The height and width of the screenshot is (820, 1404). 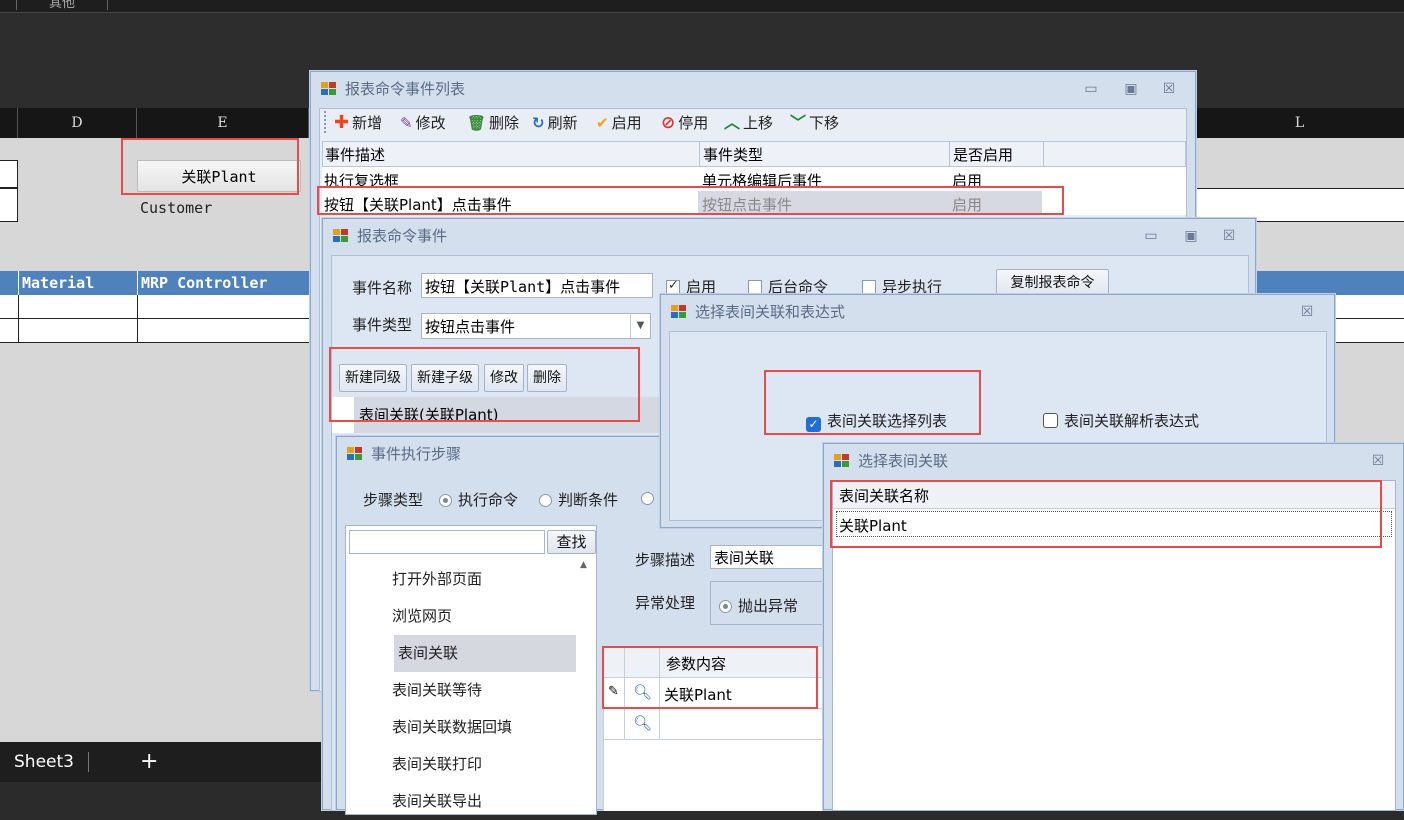 I want to click on header-mrp-controller: MRP Controller, so click(x=223, y=283).